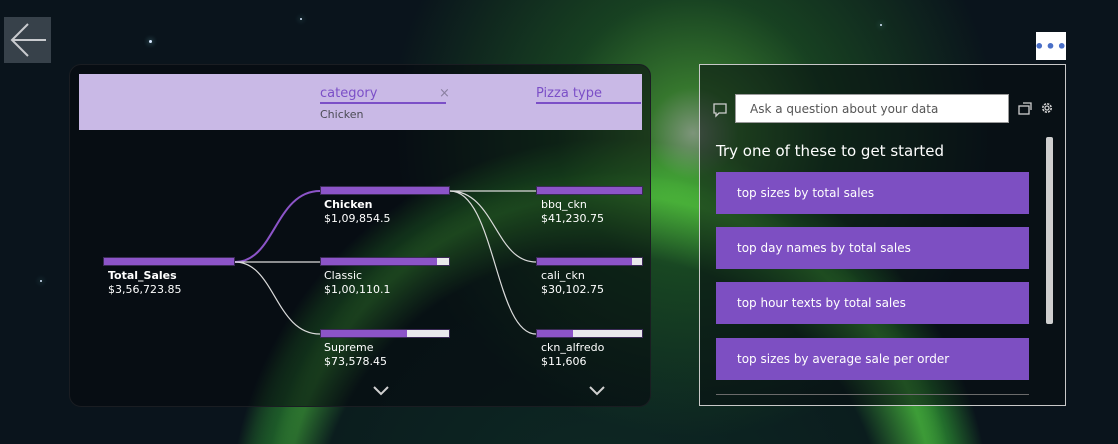 This screenshot has width=1118, height=444. Describe the element at coordinates (493, 226) in the screenshot. I see `connector-chicken-cali` at that location.